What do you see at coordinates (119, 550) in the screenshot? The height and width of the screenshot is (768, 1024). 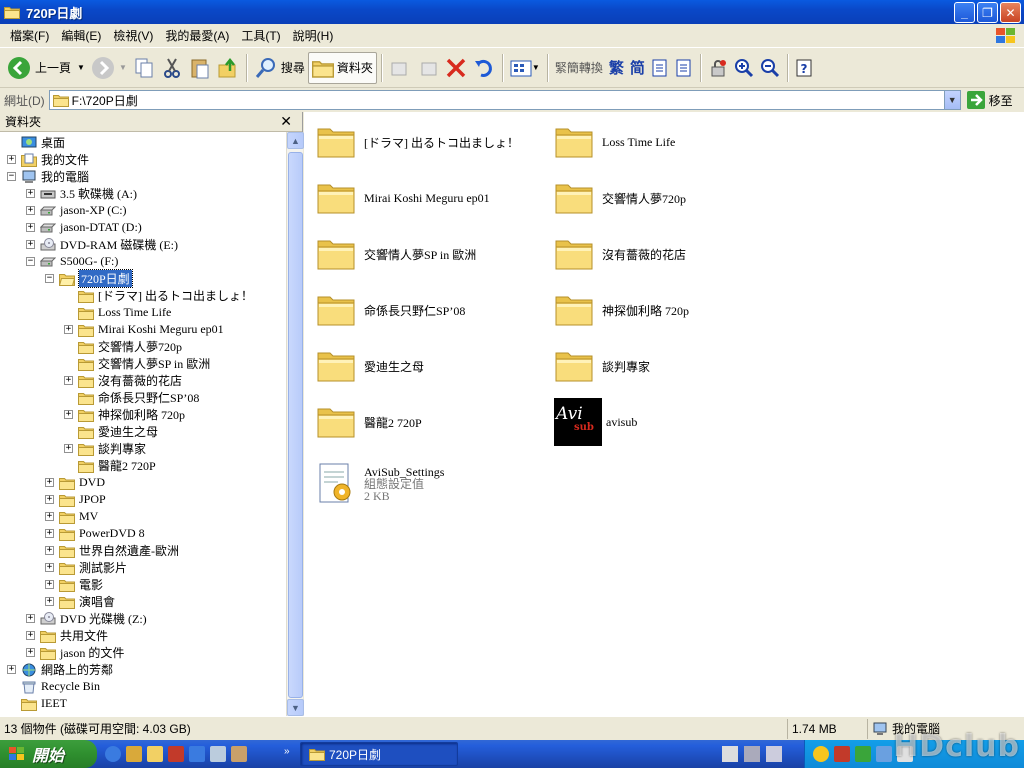 I see `tree-item: 世界自然遺產-歐洲` at bounding box center [119, 550].